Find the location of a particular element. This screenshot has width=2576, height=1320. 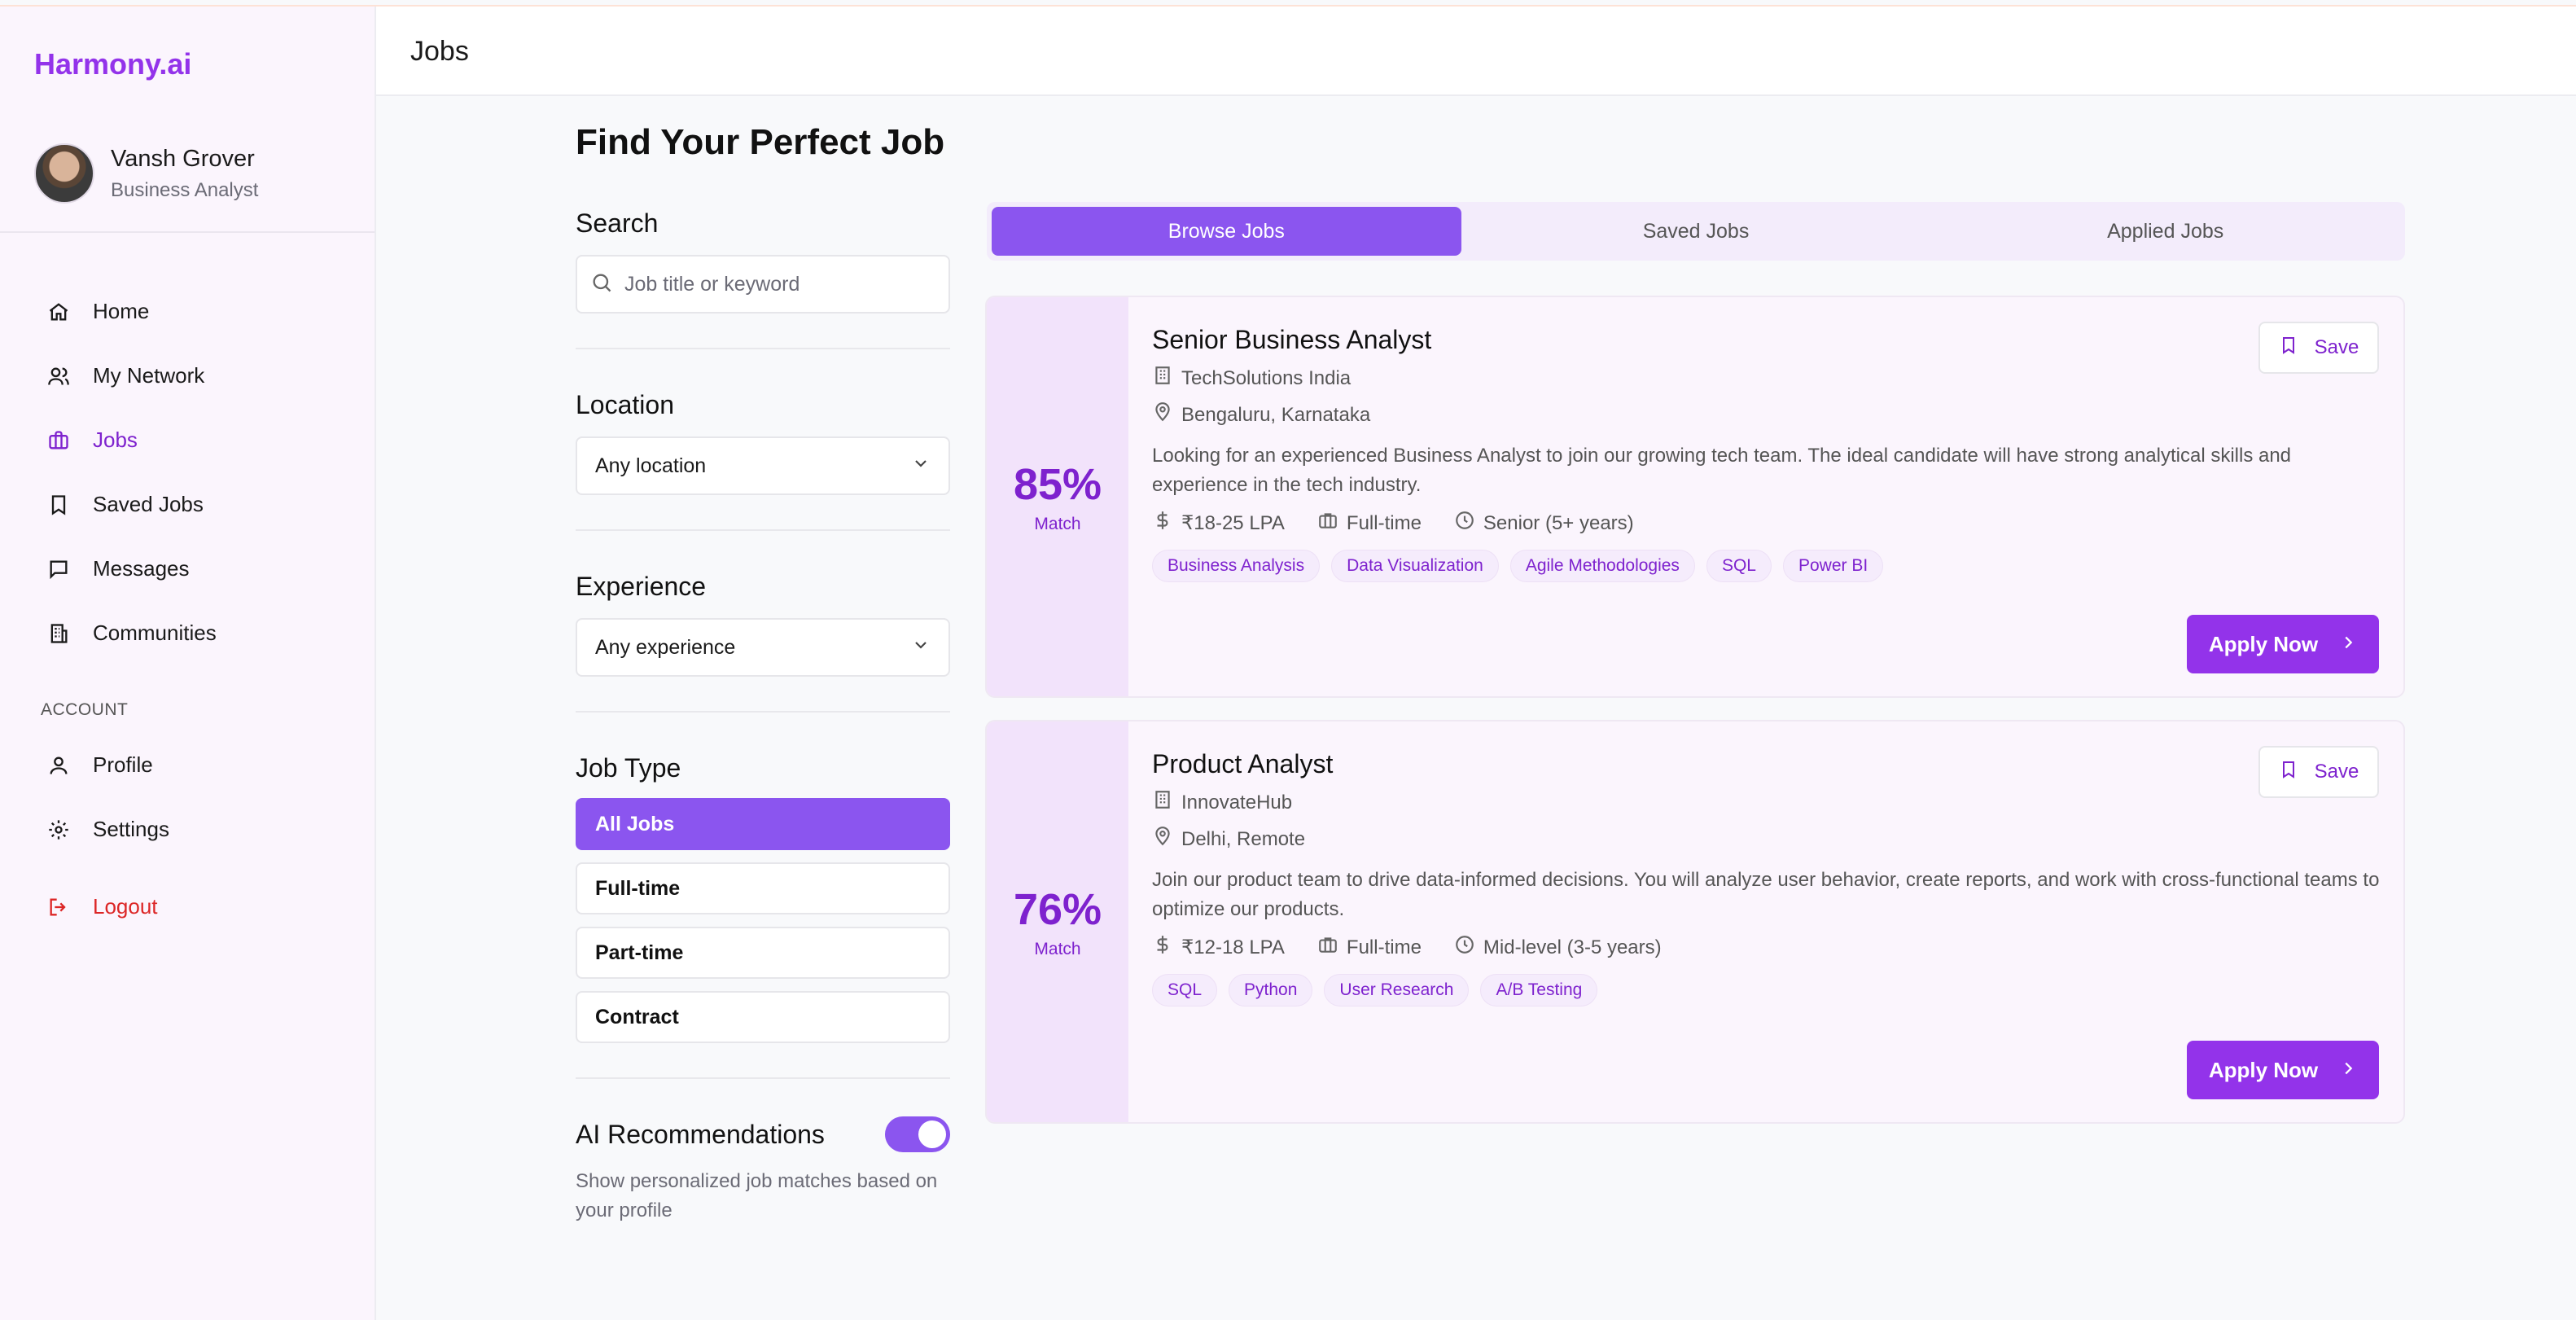

sidebar-item-label: Settings is located at coordinates (131, 829).